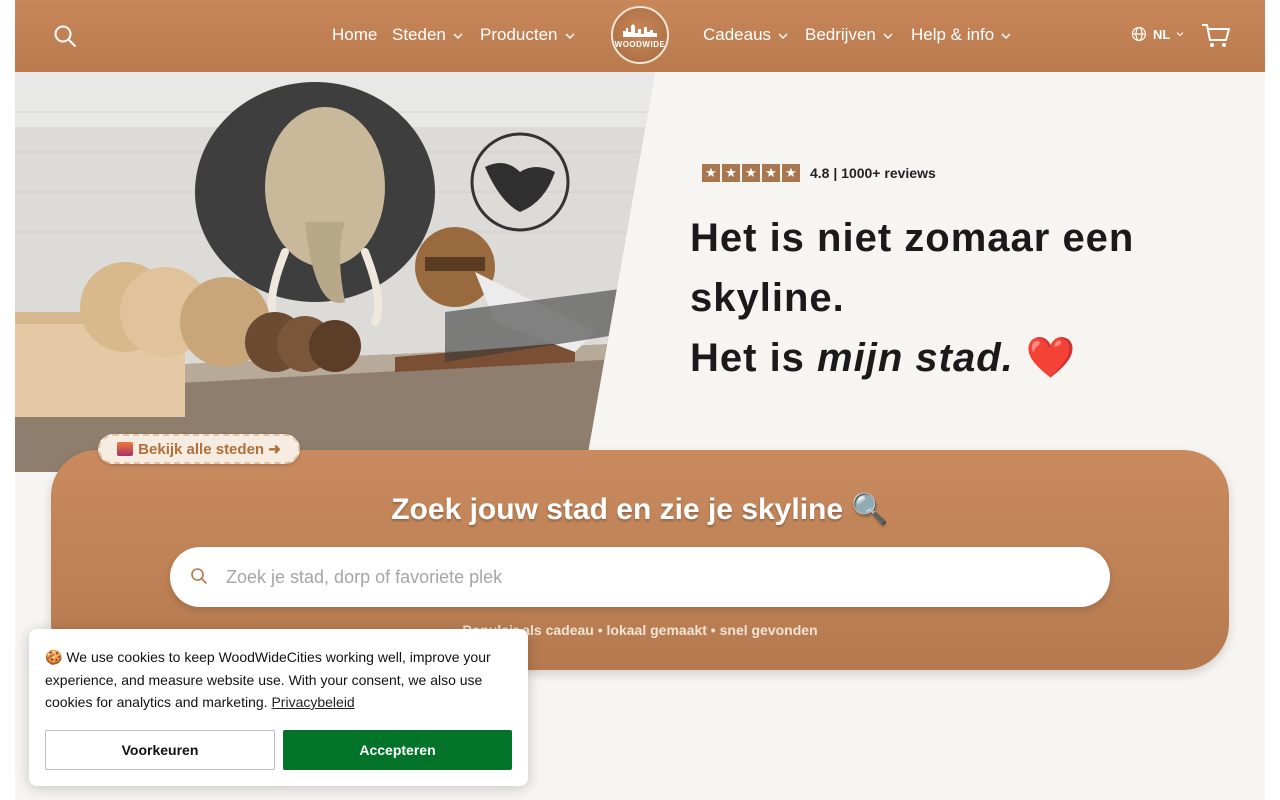  What do you see at coordinates (953, 34) in the screenshot?
I see `nav-help-info-label: Help & info` at bounding box center [953, 34].